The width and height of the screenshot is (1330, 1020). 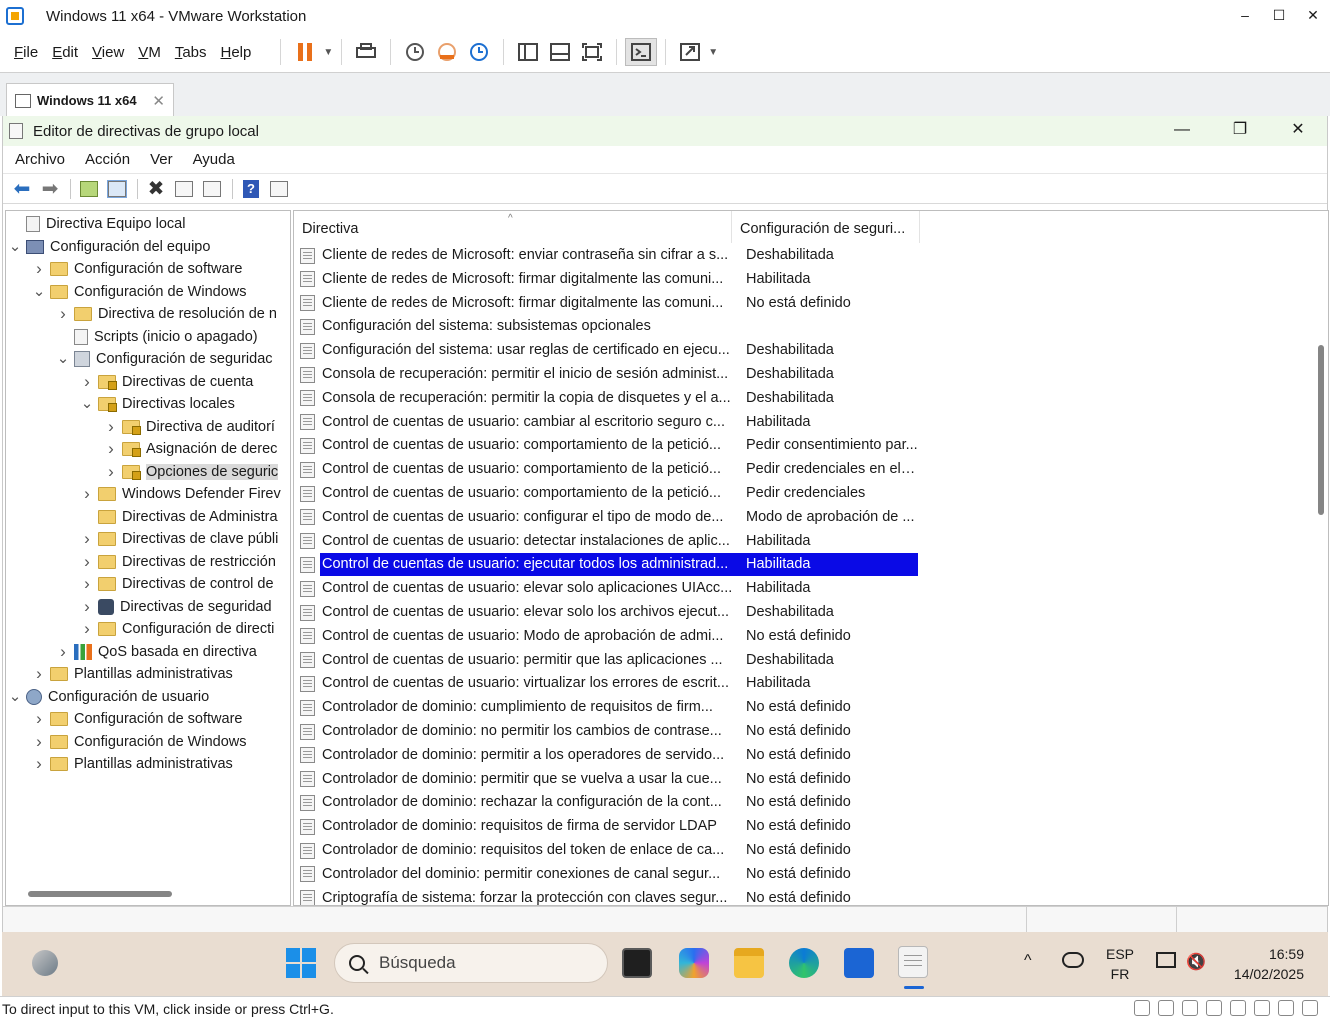 I want to click on onedrive-cloud-icon, so click(x=1073, y=960).